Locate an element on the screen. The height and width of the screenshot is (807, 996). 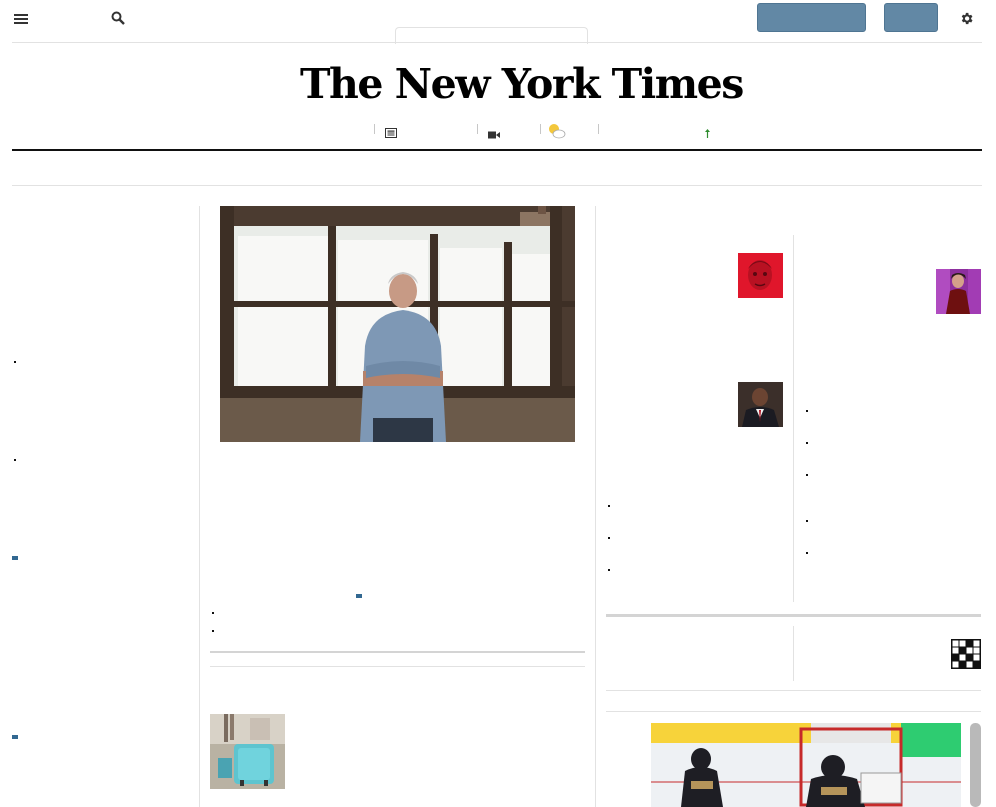
masthead-rule is located at coordinates (497, 150).